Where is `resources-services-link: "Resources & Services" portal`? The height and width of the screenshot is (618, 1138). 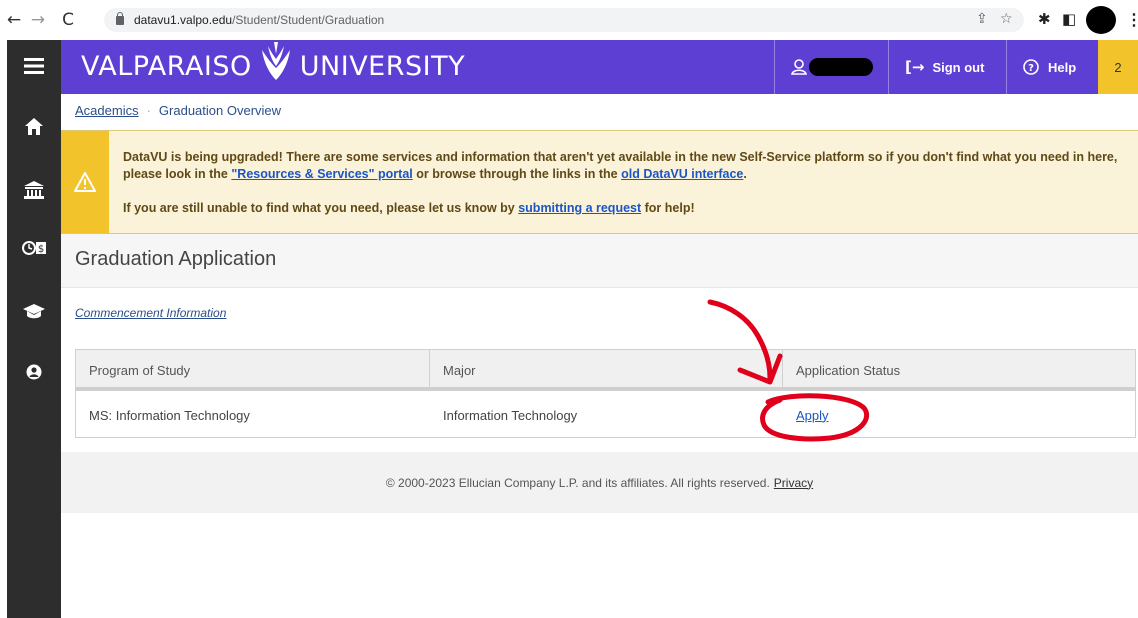 resources-services-link: "Resources & Services" portal is located at coordinates (321, 174).